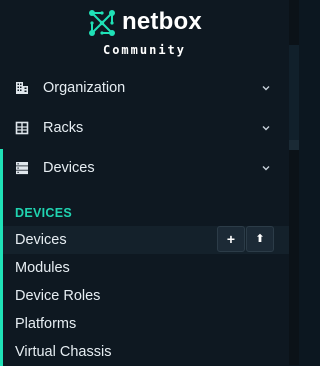 This screenshot has width=320, height=366. What do you see at coordinates (146, 268) in the screenshot?
I see `submenu-item-modules: Modules` at bounding box center [146, 268].